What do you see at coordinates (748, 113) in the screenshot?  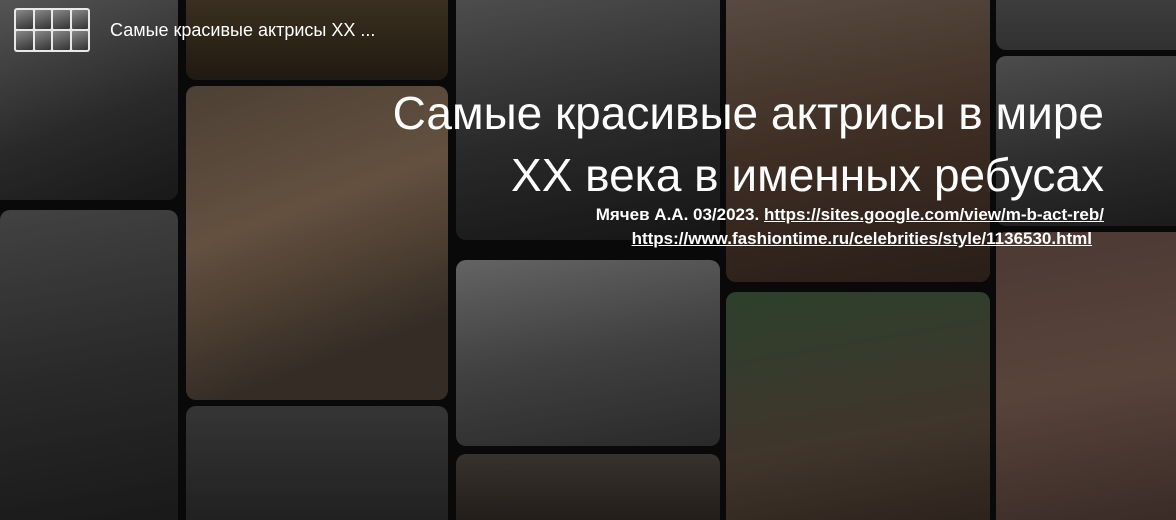 I see `slide-title-line-1: Самые красивые актрисы в мире` at bounding box center [748, 113].